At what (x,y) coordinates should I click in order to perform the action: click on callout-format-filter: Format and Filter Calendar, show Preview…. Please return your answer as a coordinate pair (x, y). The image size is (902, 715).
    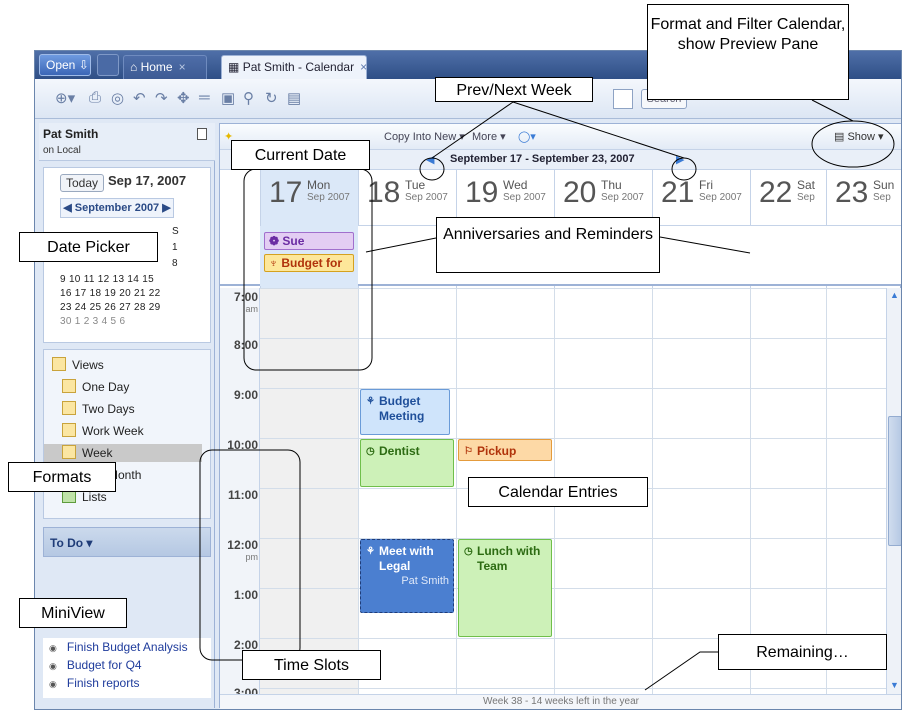
    Looking at the image, I should click on (748, 52).